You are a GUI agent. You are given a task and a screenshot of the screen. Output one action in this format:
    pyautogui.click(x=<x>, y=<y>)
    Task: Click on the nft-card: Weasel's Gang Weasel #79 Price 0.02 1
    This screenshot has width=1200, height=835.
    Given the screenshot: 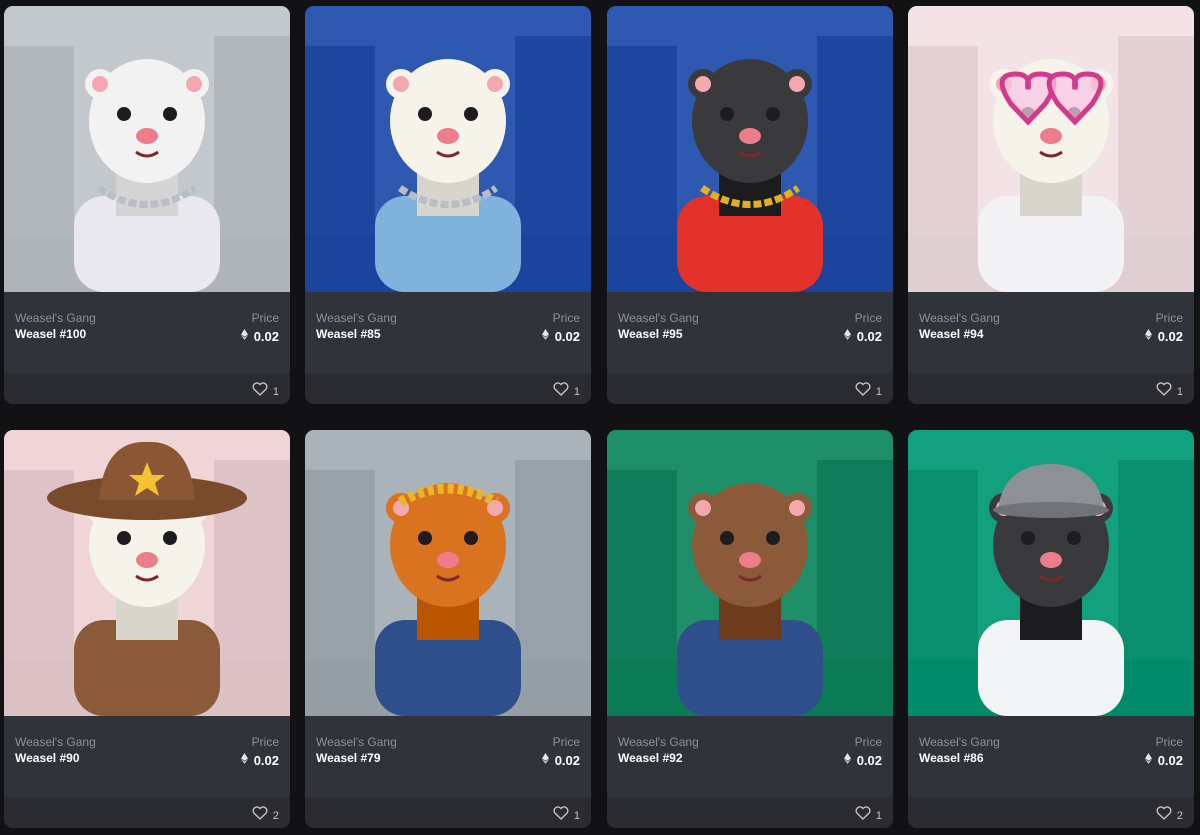 What is the action you would take?
    pyautogui.click(x=448, y=629)
    